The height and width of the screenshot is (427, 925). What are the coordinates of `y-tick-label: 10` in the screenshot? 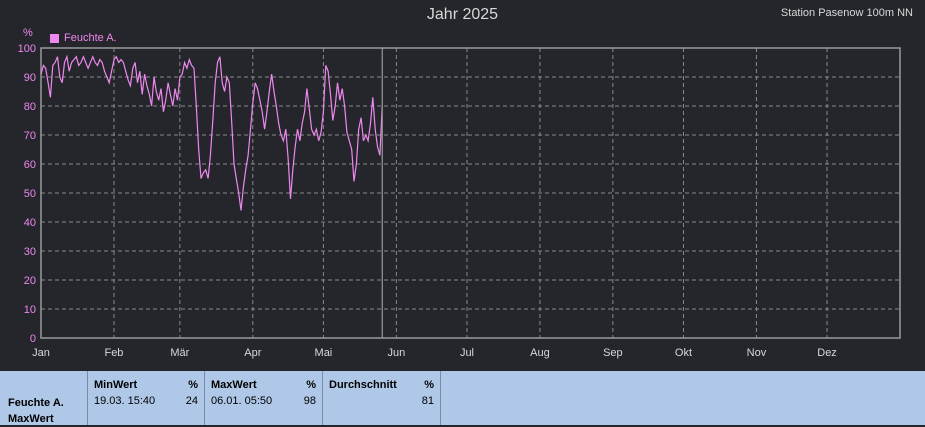 It's located at (30, 310).